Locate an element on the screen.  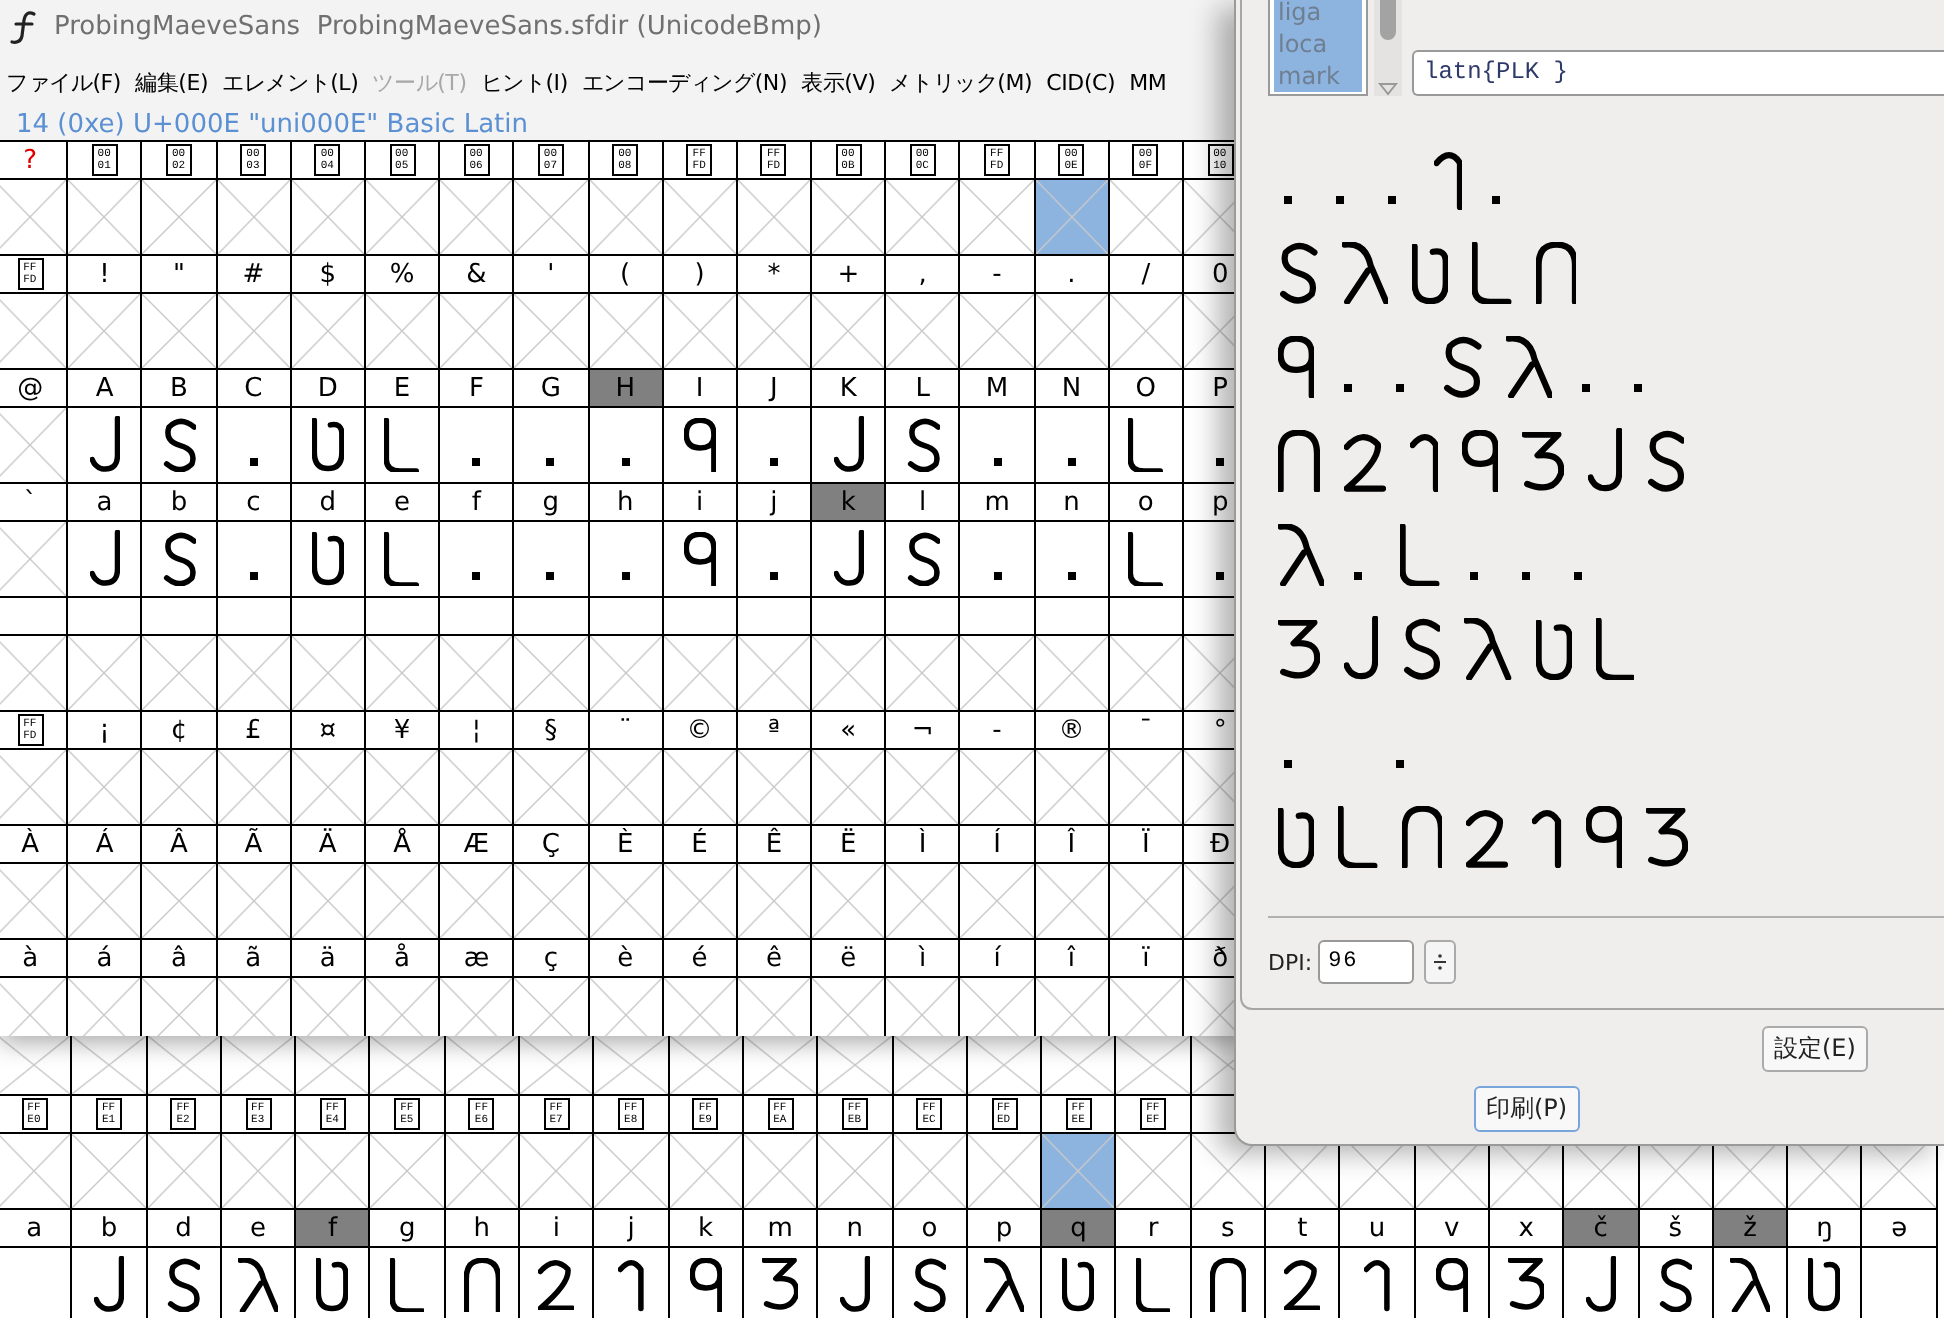
menu-item: エンコーディング(N) is located at coordinates (684, 82).